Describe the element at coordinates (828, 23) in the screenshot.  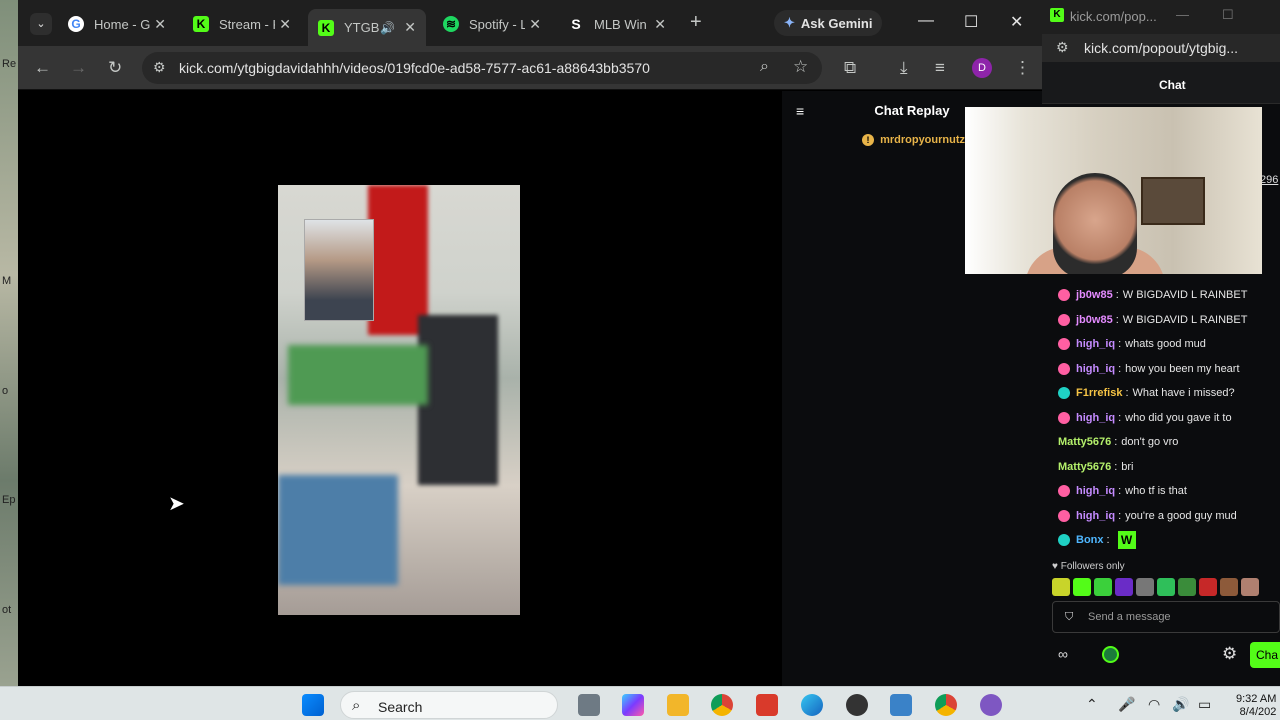
I see `ask-gemini-button: ✦ Ask Gemini` at that location.